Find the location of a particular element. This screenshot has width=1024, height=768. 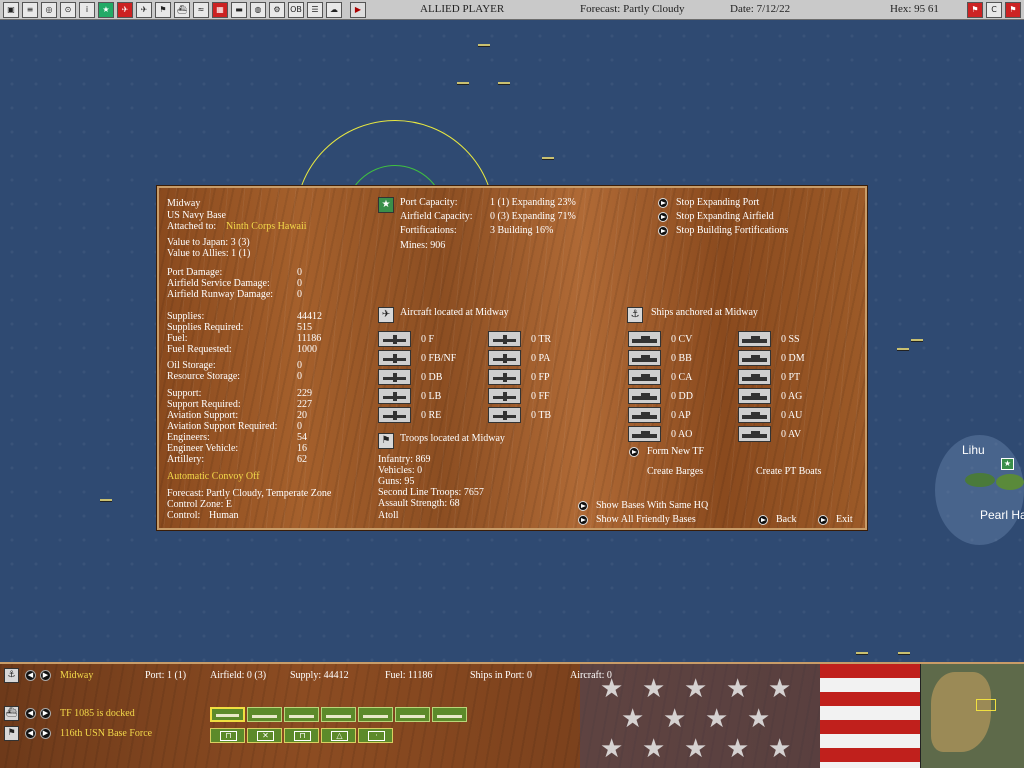

airgroup-icon: ✈ is located at coordinates (125, 9).